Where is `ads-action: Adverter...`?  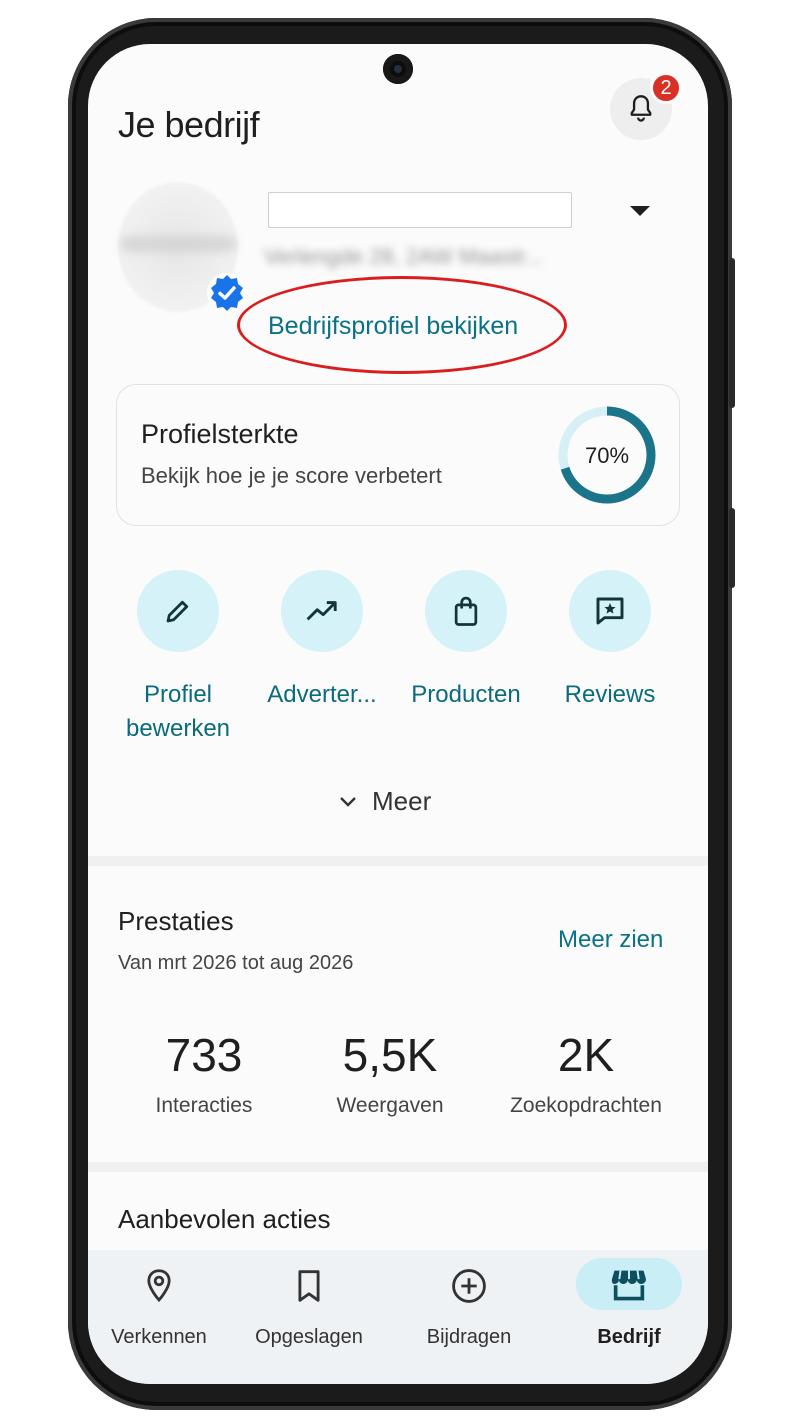 ads-action: Adverter... is located at coordinates (322, 641).